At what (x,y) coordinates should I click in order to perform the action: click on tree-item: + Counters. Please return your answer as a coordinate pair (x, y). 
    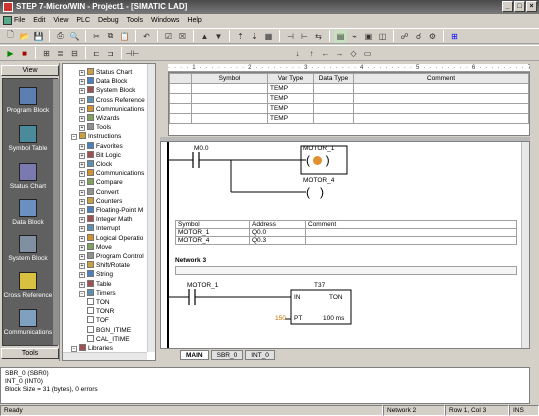
    Looking at the image, I should click on (100, 201).